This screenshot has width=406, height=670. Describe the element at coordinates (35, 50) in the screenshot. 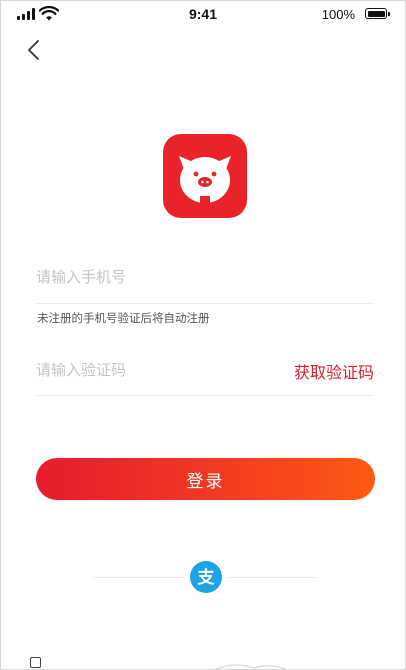

I see `chevron-left-icon` at that location.